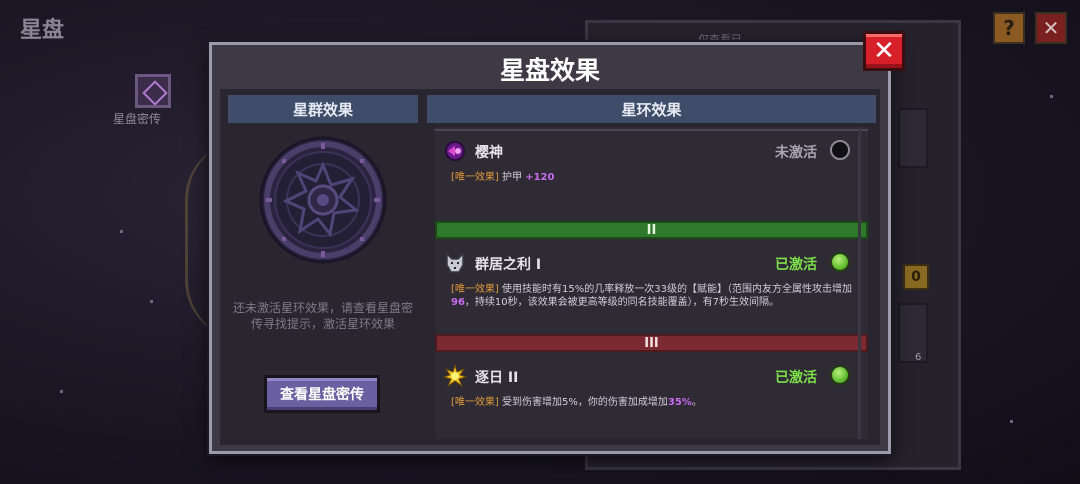 The image size is (1080, 484). What do you see at coordinates (651, 109) in the screenshot?
I see `star-ring-header: 星环效果` at bounding box center [651, 109].